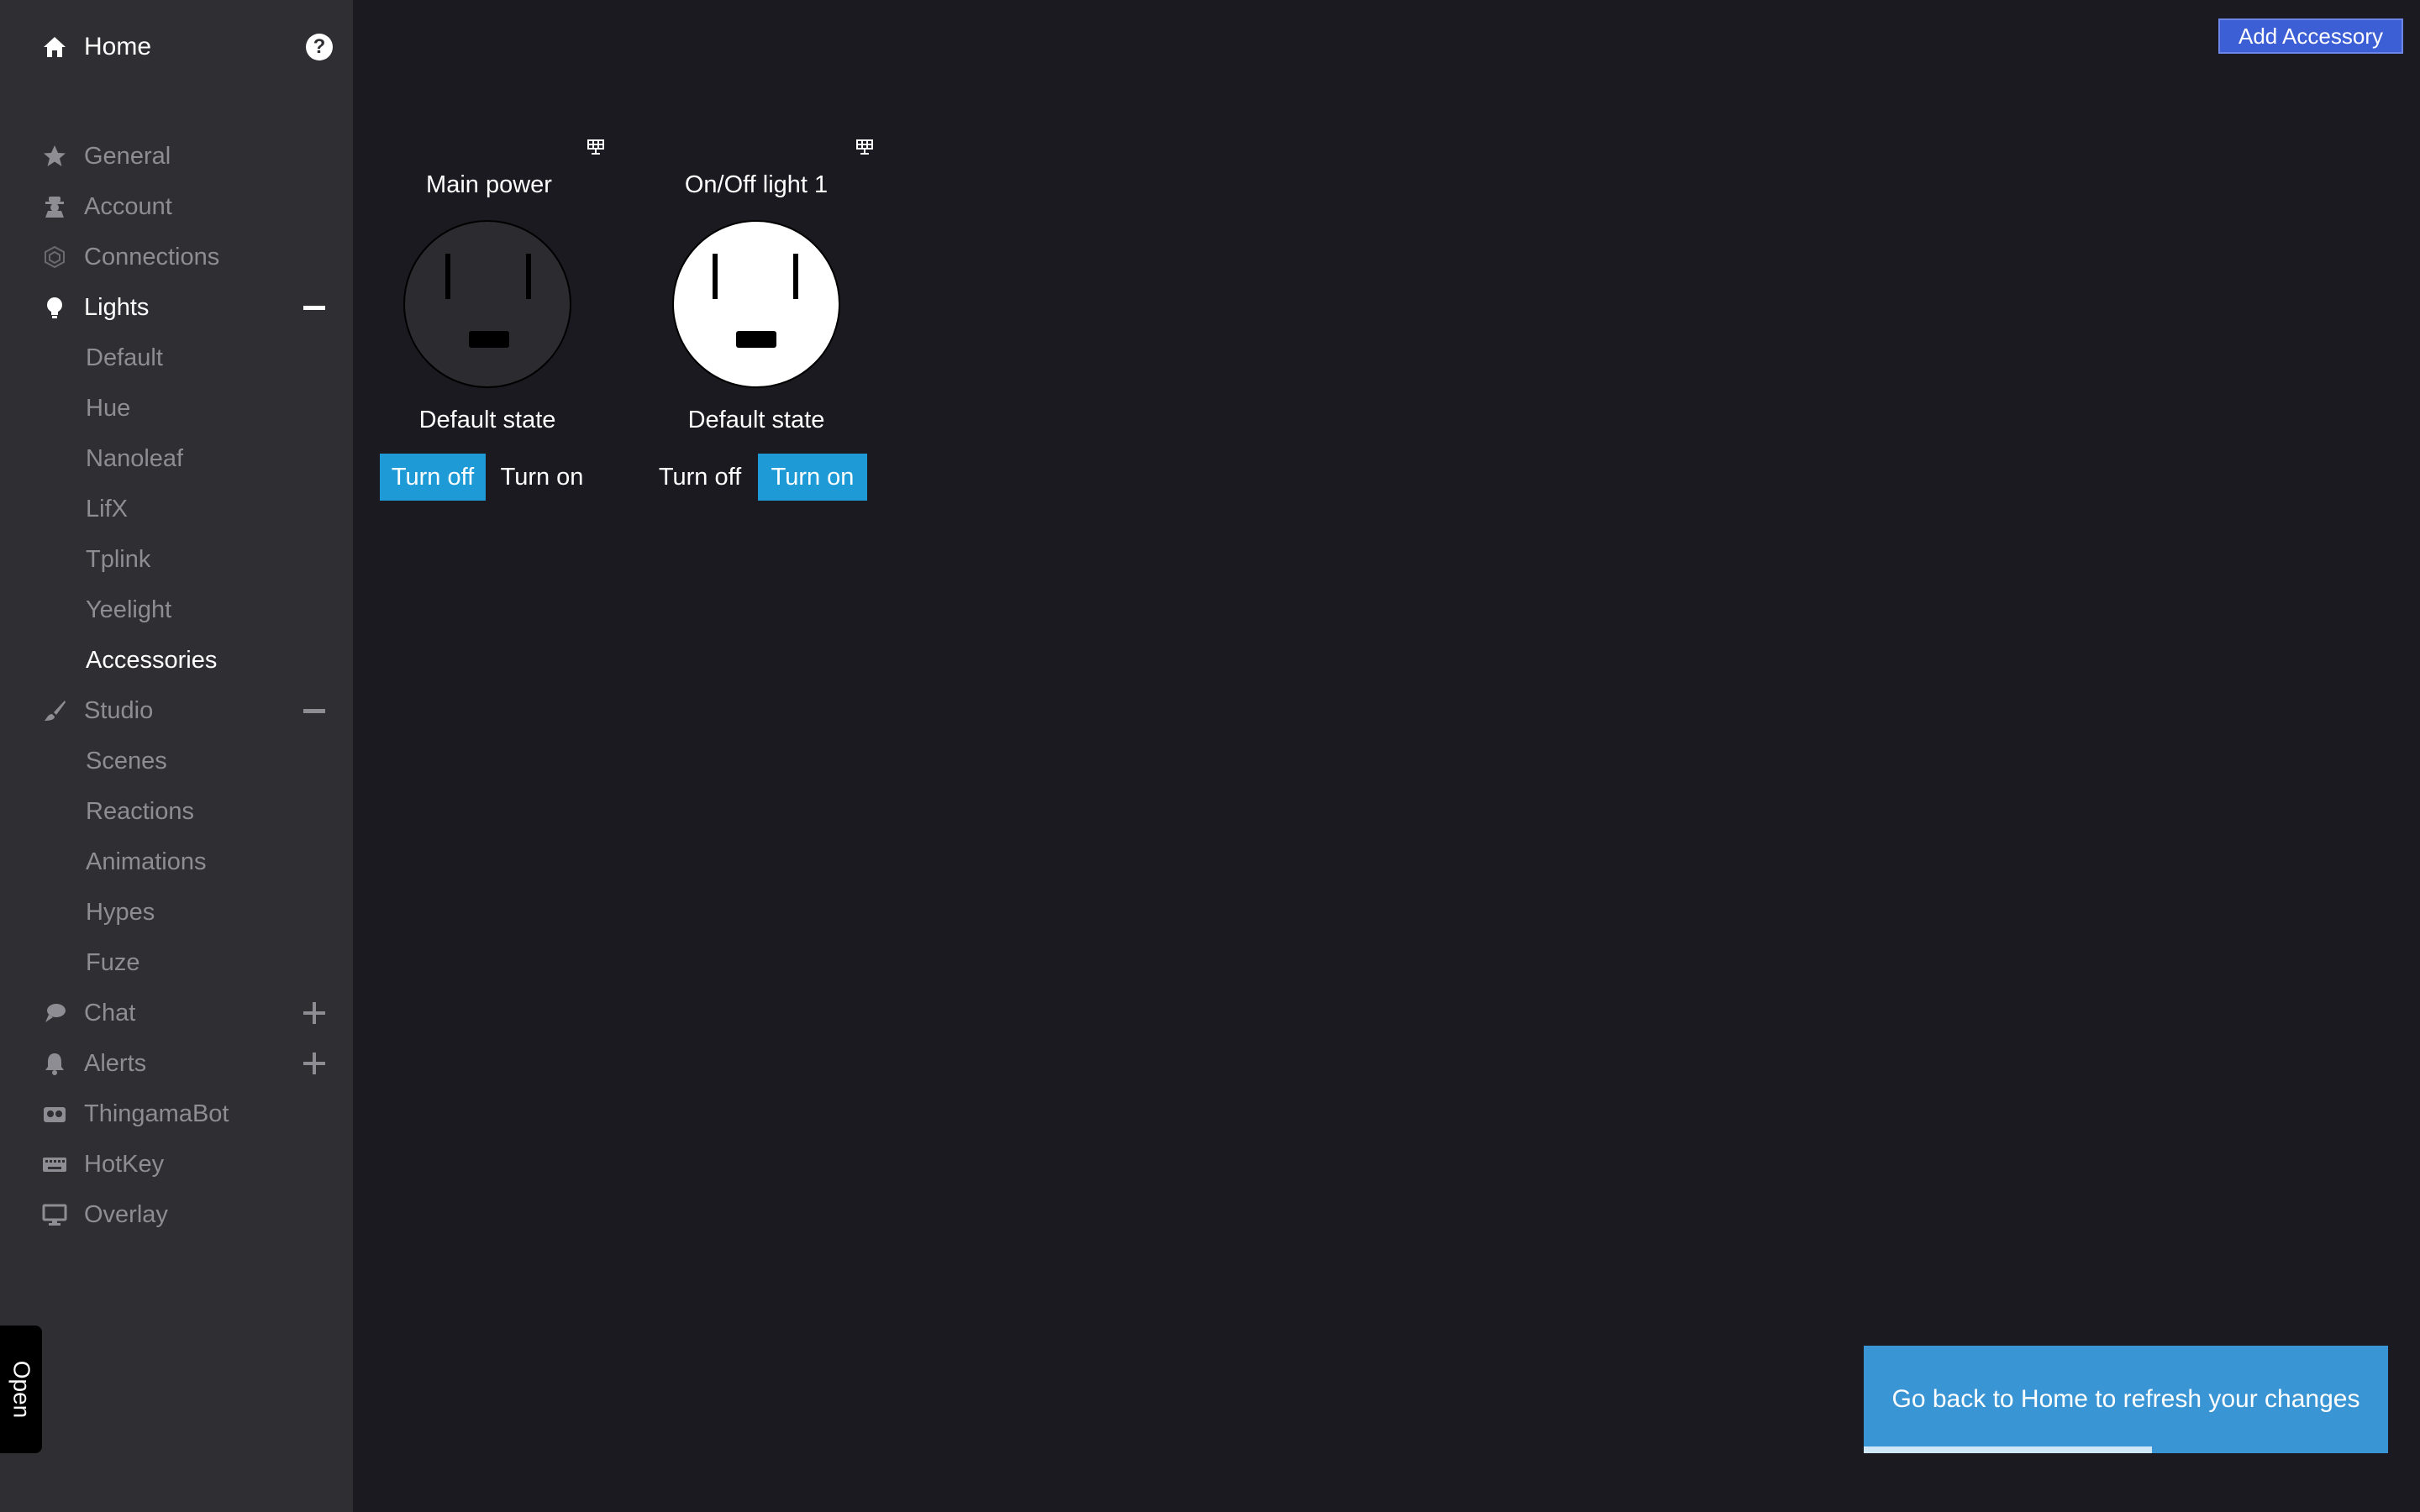 This screenshot has height=1512, width=2420. Describe the element at coordinates (54, 257) in the screenshot. I see `network-icon` at that location.